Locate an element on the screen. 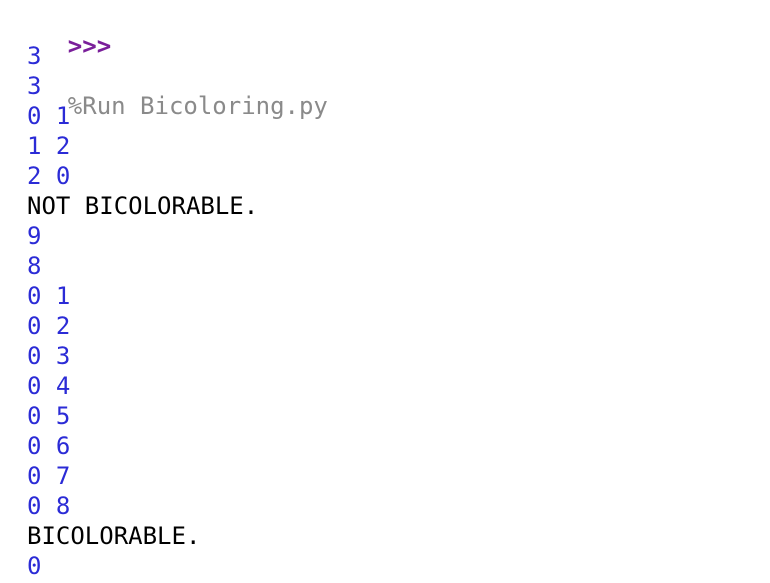  input-line: 8 is located at coordinates (34, 266).